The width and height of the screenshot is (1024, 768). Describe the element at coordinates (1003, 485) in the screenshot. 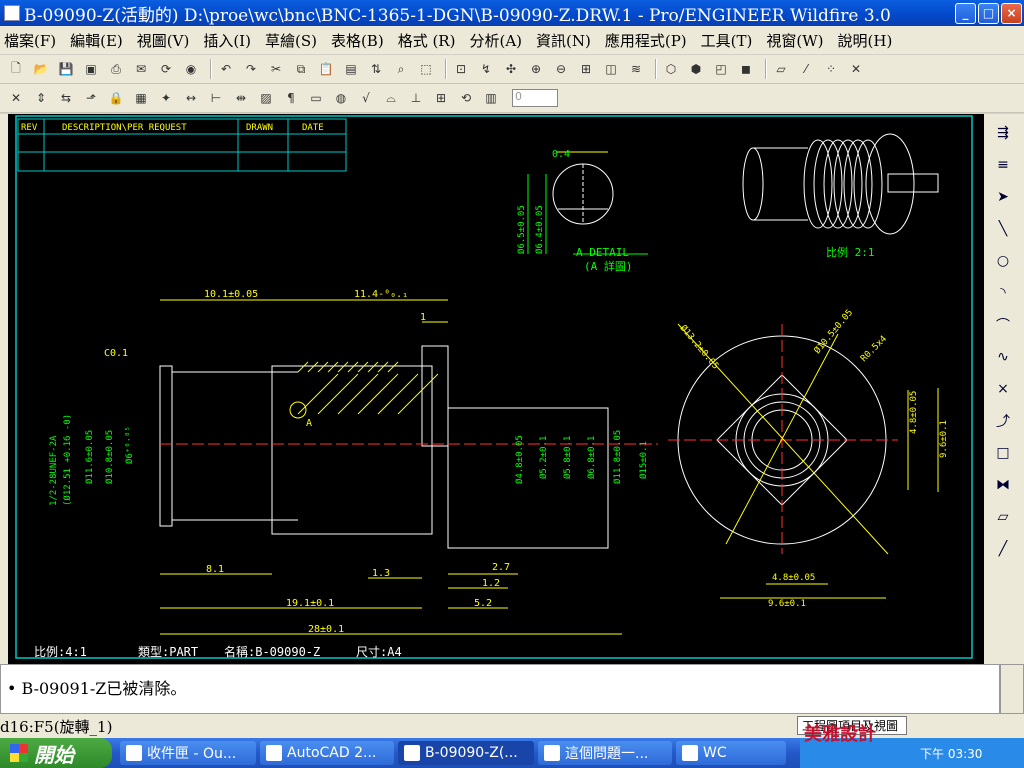

I see `mirror-icon: ⧓` at that location.